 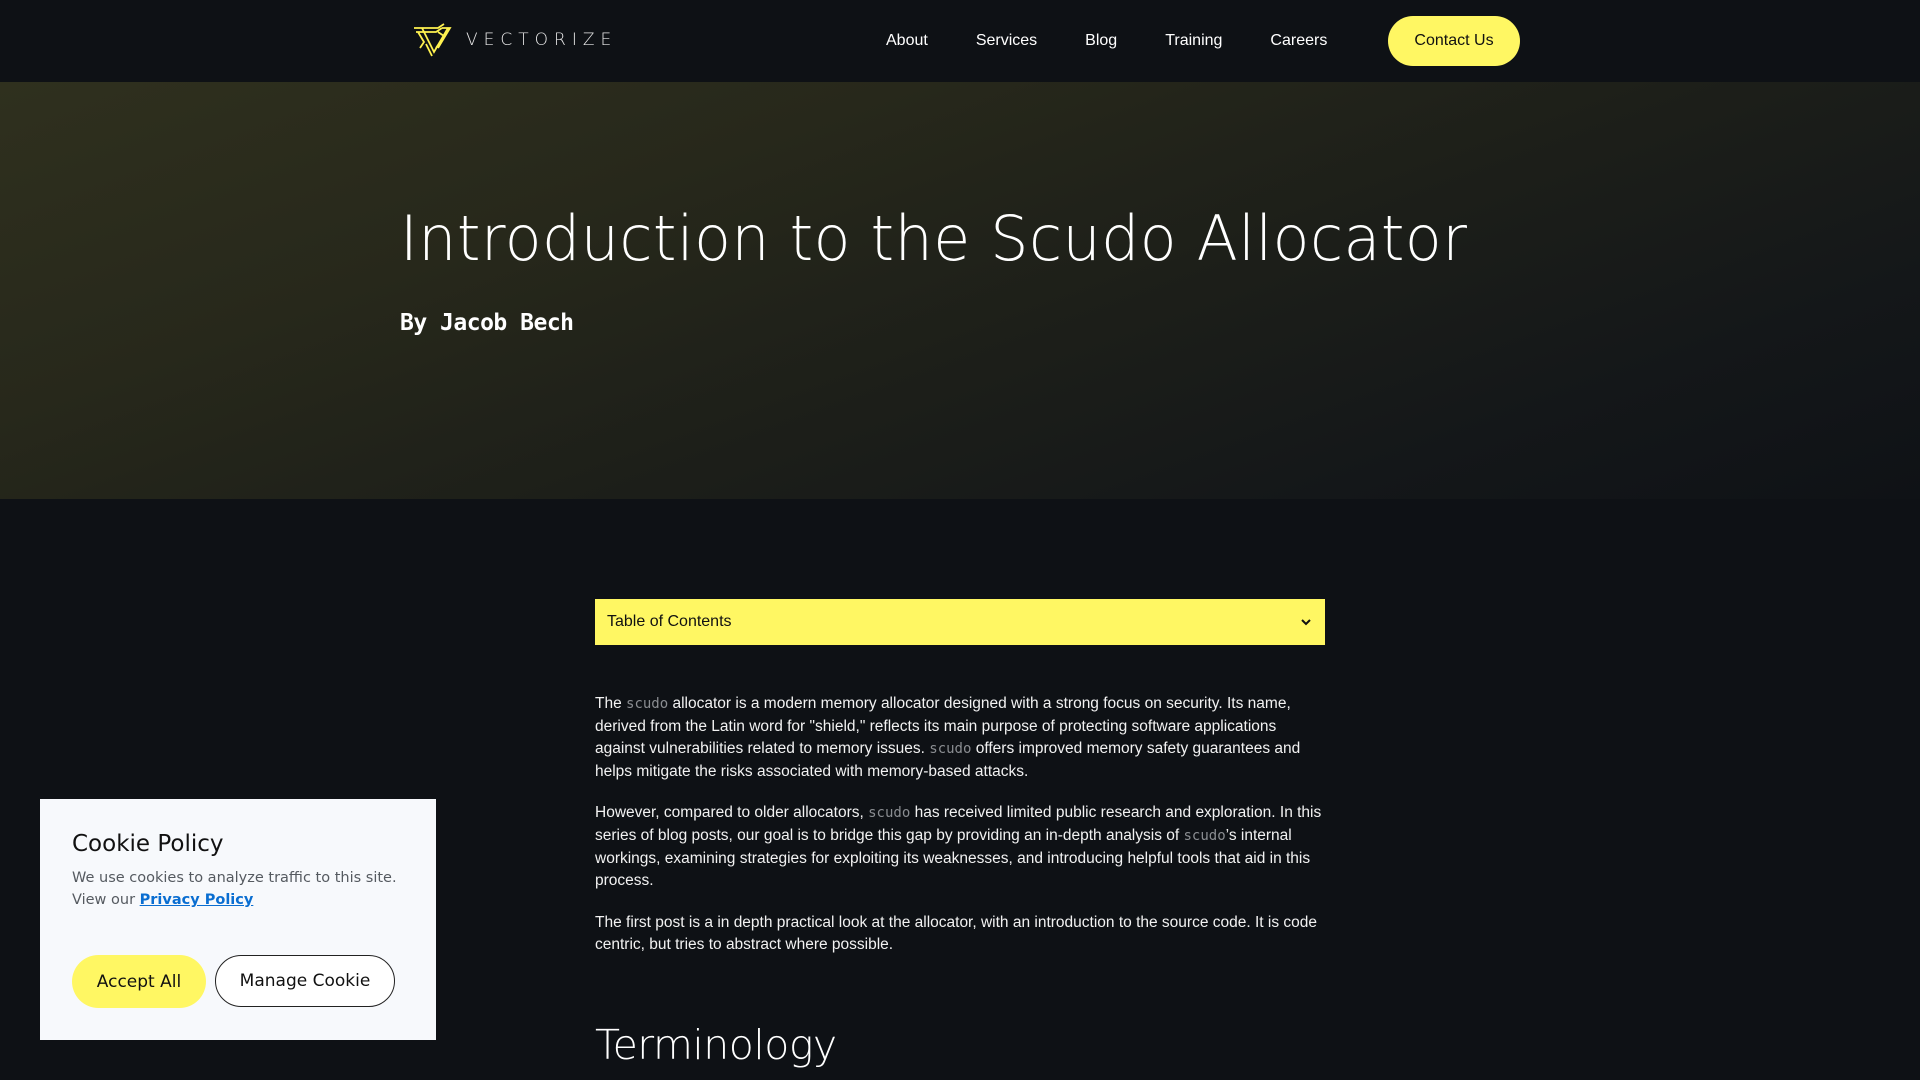 I want to click on nav-careers: Careers, so click(x=1298, y=41).